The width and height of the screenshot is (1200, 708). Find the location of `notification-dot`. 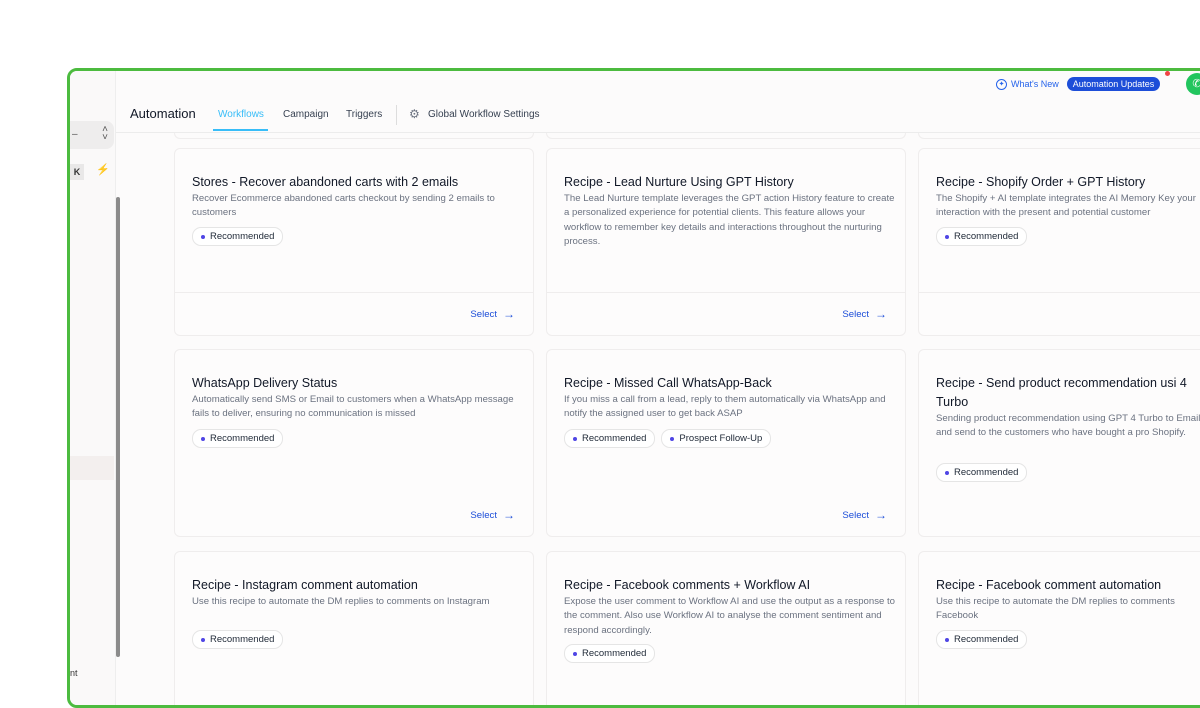

notification-dot is located at coordinates (1167, 73).